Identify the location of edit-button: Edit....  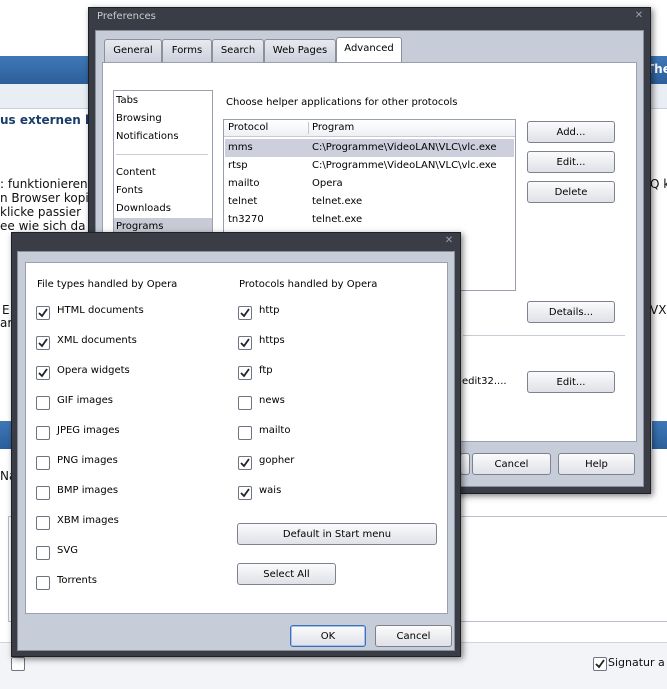
(571, 162).